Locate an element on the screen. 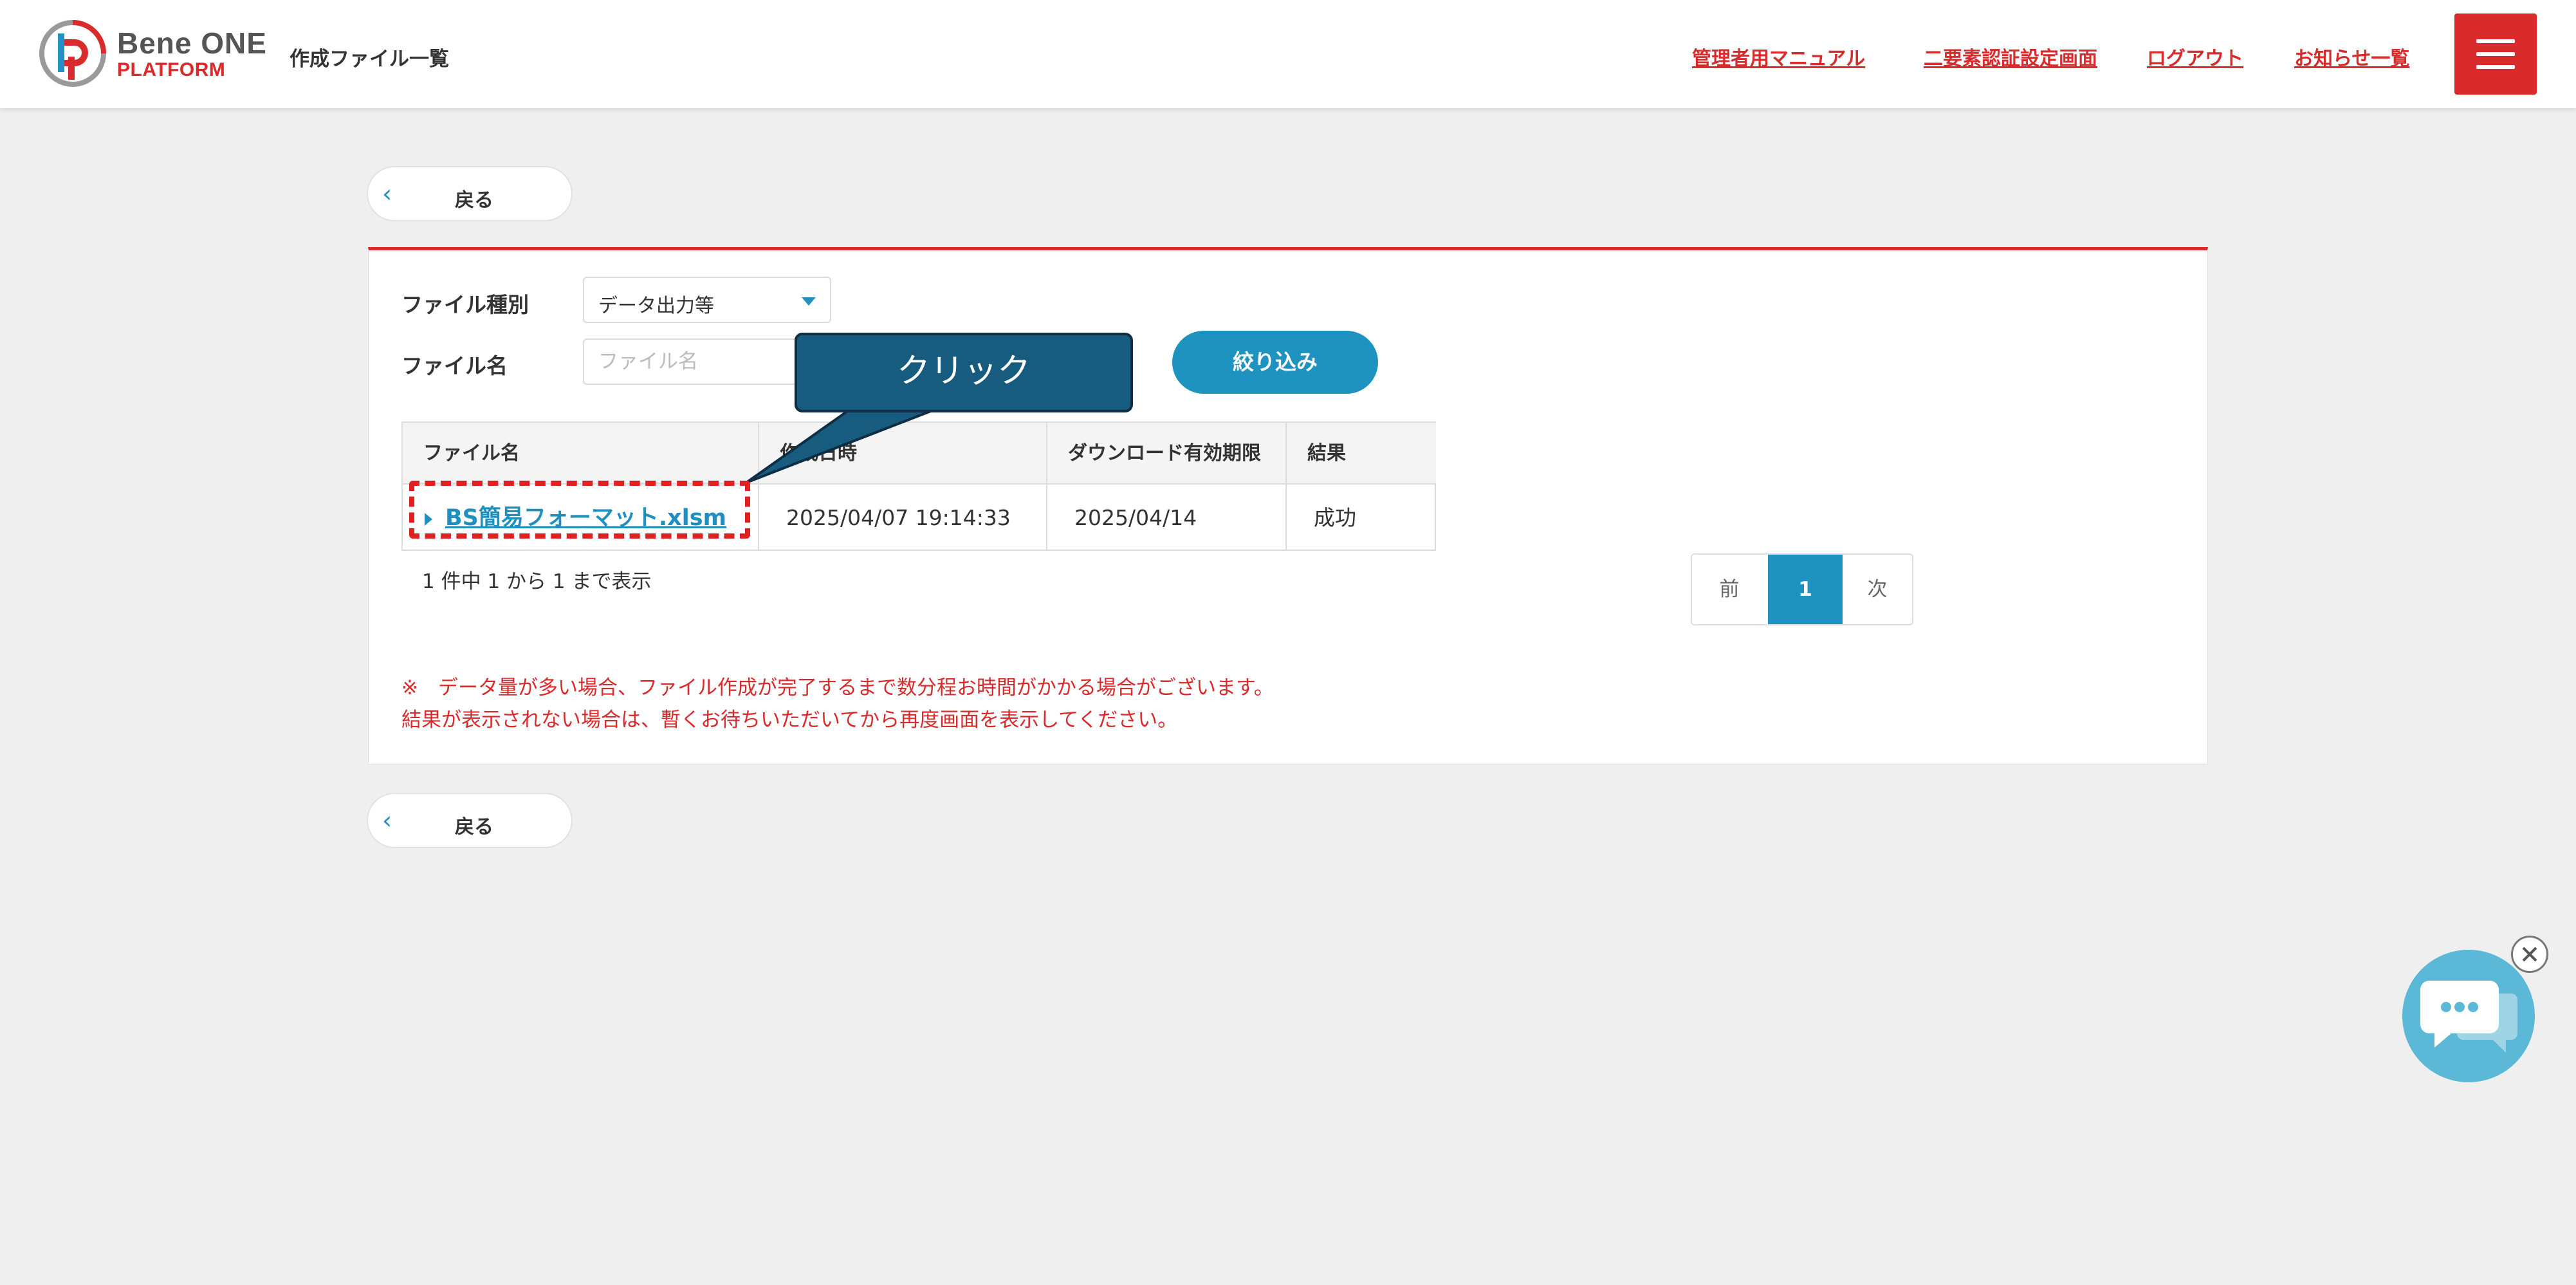 The height and width of the screenshot is (1285, 2576). filter-button: 絞り込み is located at coordinates (1275, 362).